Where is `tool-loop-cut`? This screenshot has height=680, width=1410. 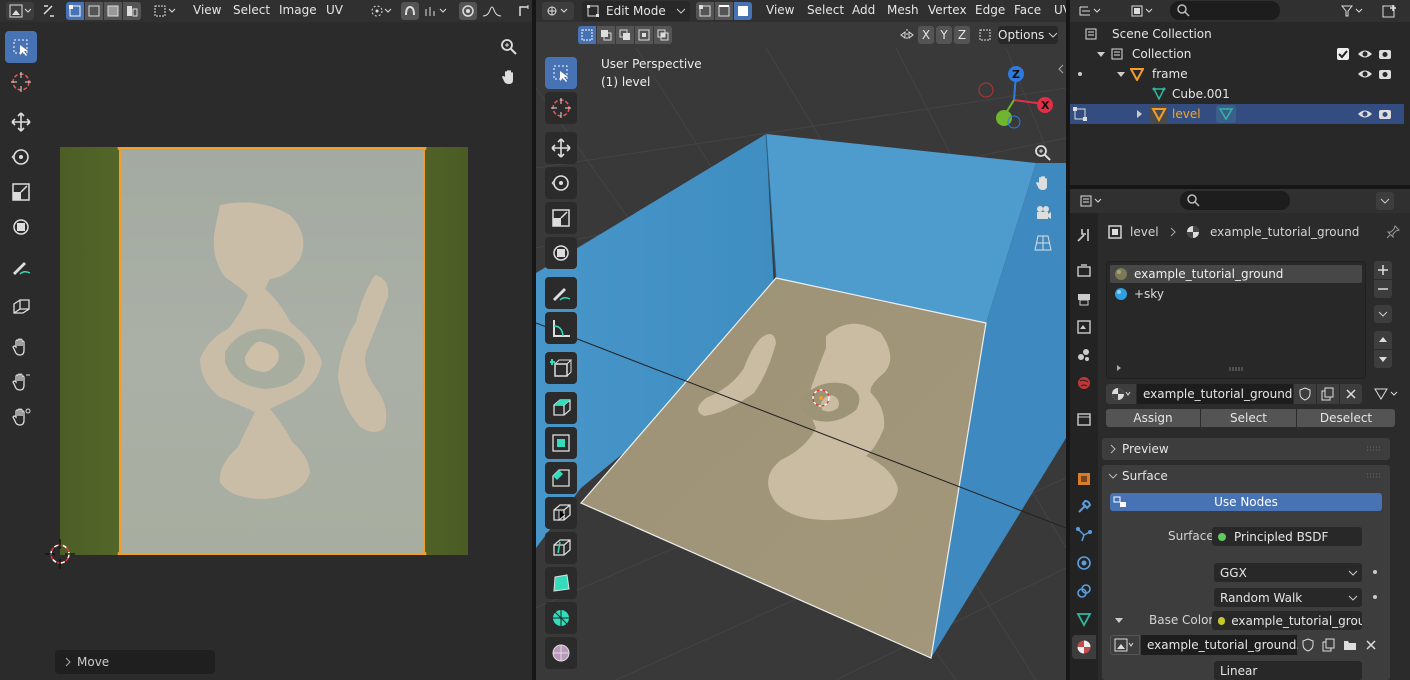 tool-loop-cut is located at coordinates (561, 513).